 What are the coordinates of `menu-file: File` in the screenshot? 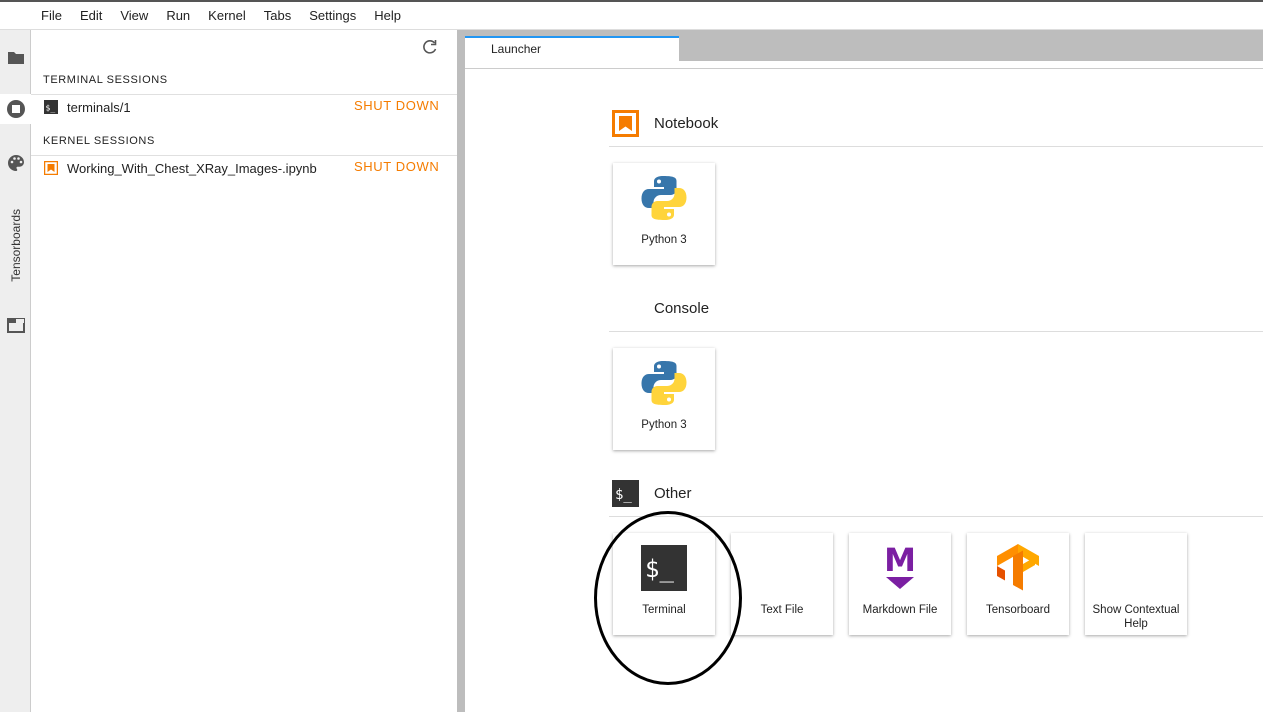 It's located at (51, 15).